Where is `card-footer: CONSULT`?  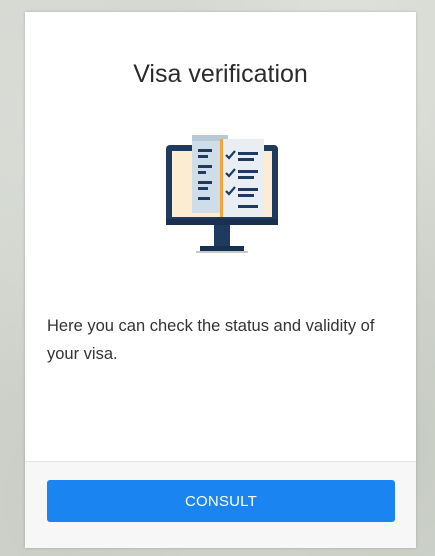
card-footer: CONSULT is located at coordinates (220, 504).